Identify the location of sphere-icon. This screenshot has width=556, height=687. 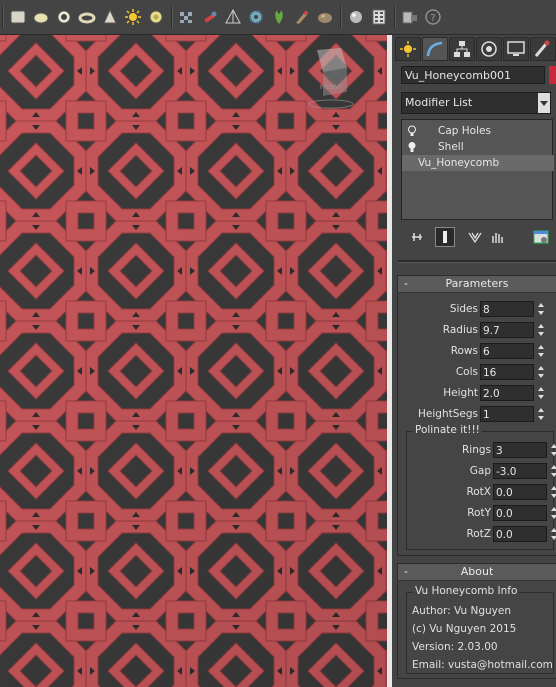
(41, 17).